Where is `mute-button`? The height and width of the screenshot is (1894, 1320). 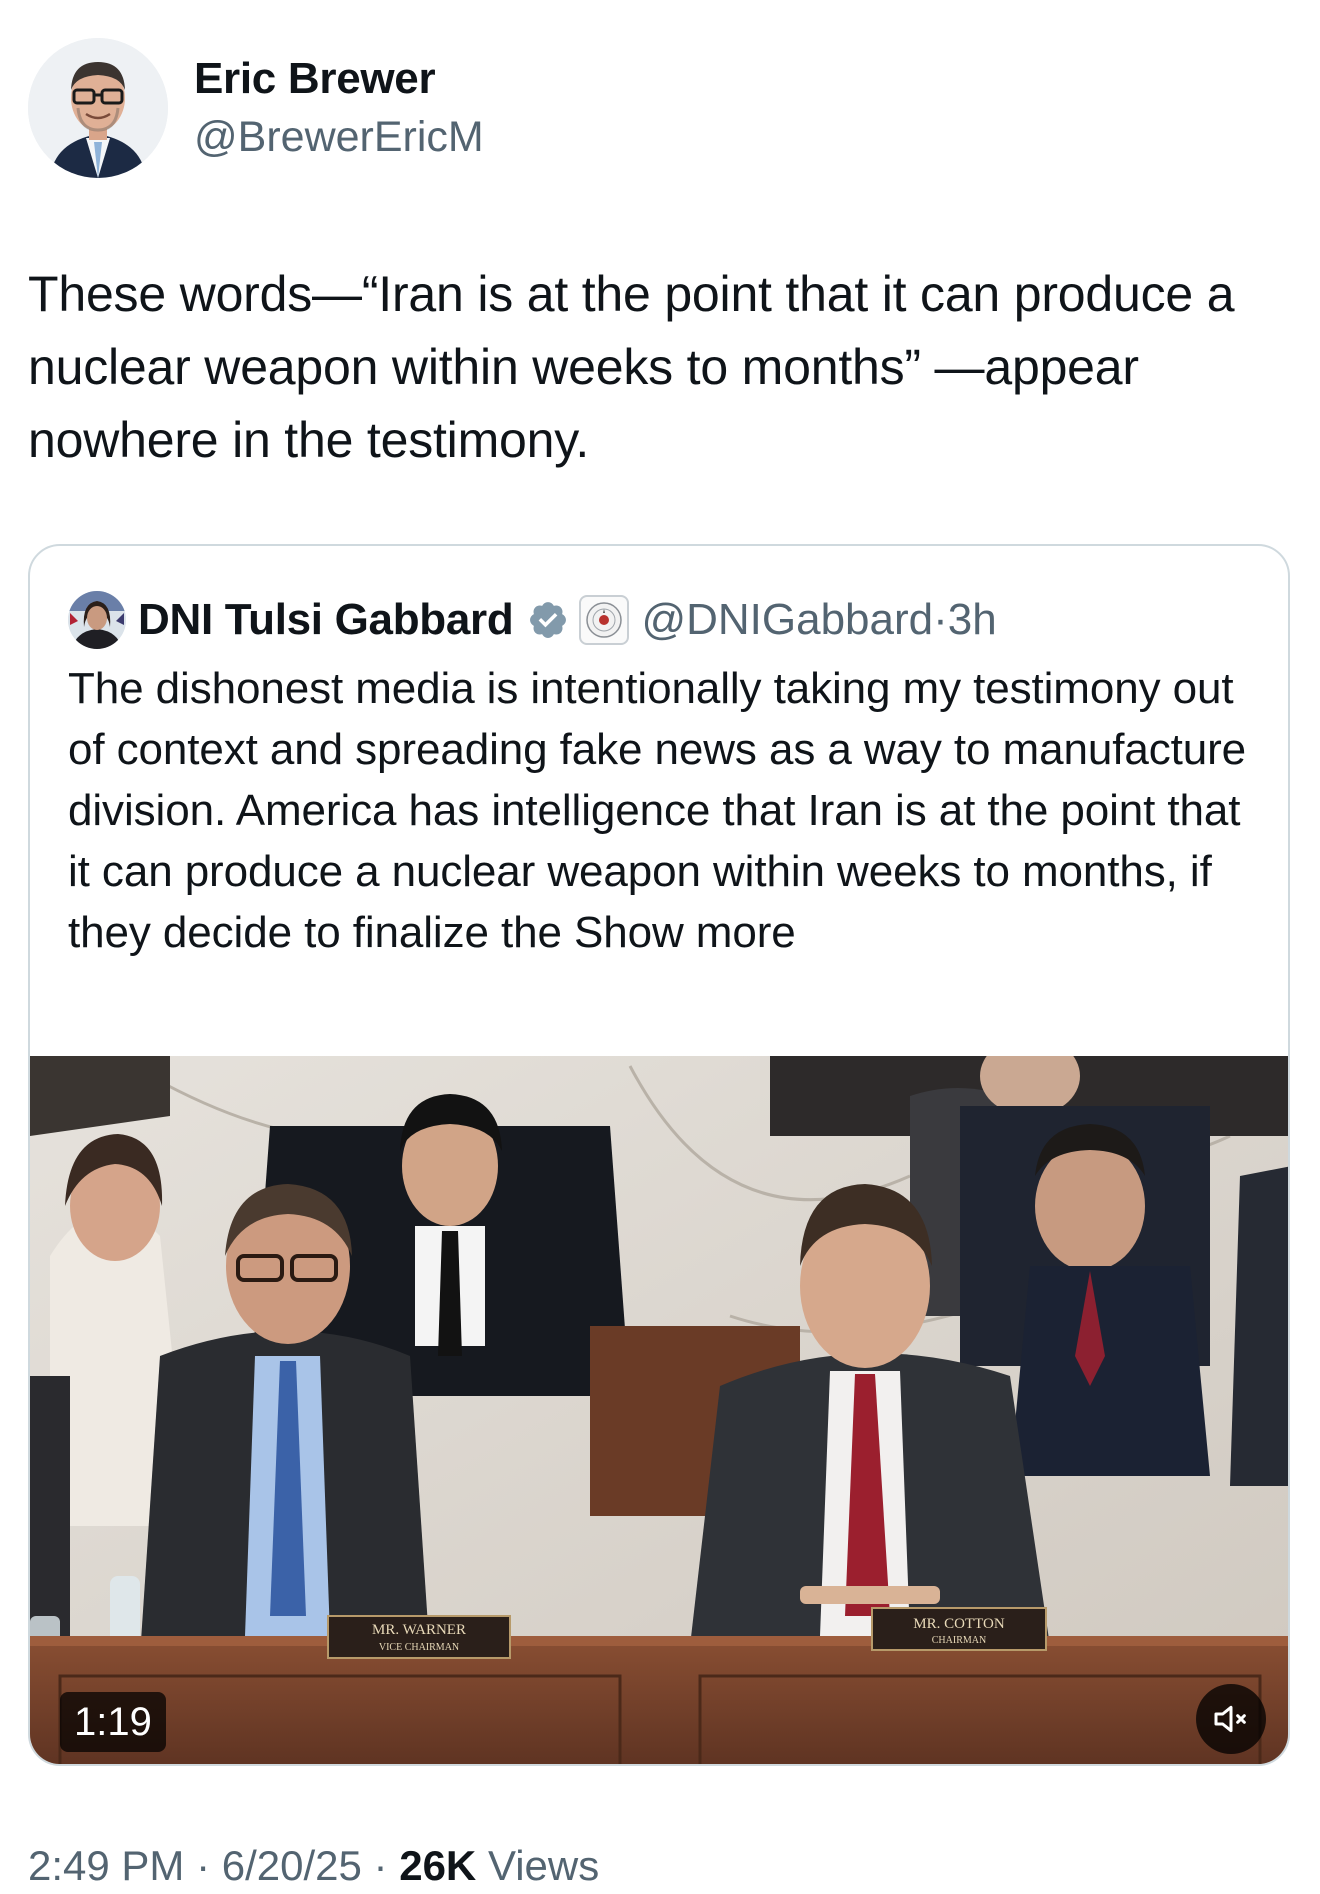 mute-button is located at coordinates (1231, 1719).